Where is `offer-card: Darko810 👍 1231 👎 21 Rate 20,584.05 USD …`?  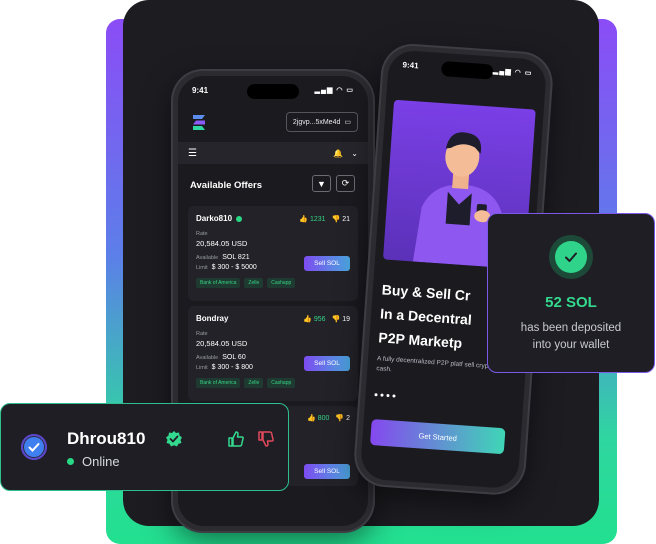 offer-card: Darko810 👍 1231 👎 21 Rate 20,584.05 USD … is located at coordinates (273, 253).